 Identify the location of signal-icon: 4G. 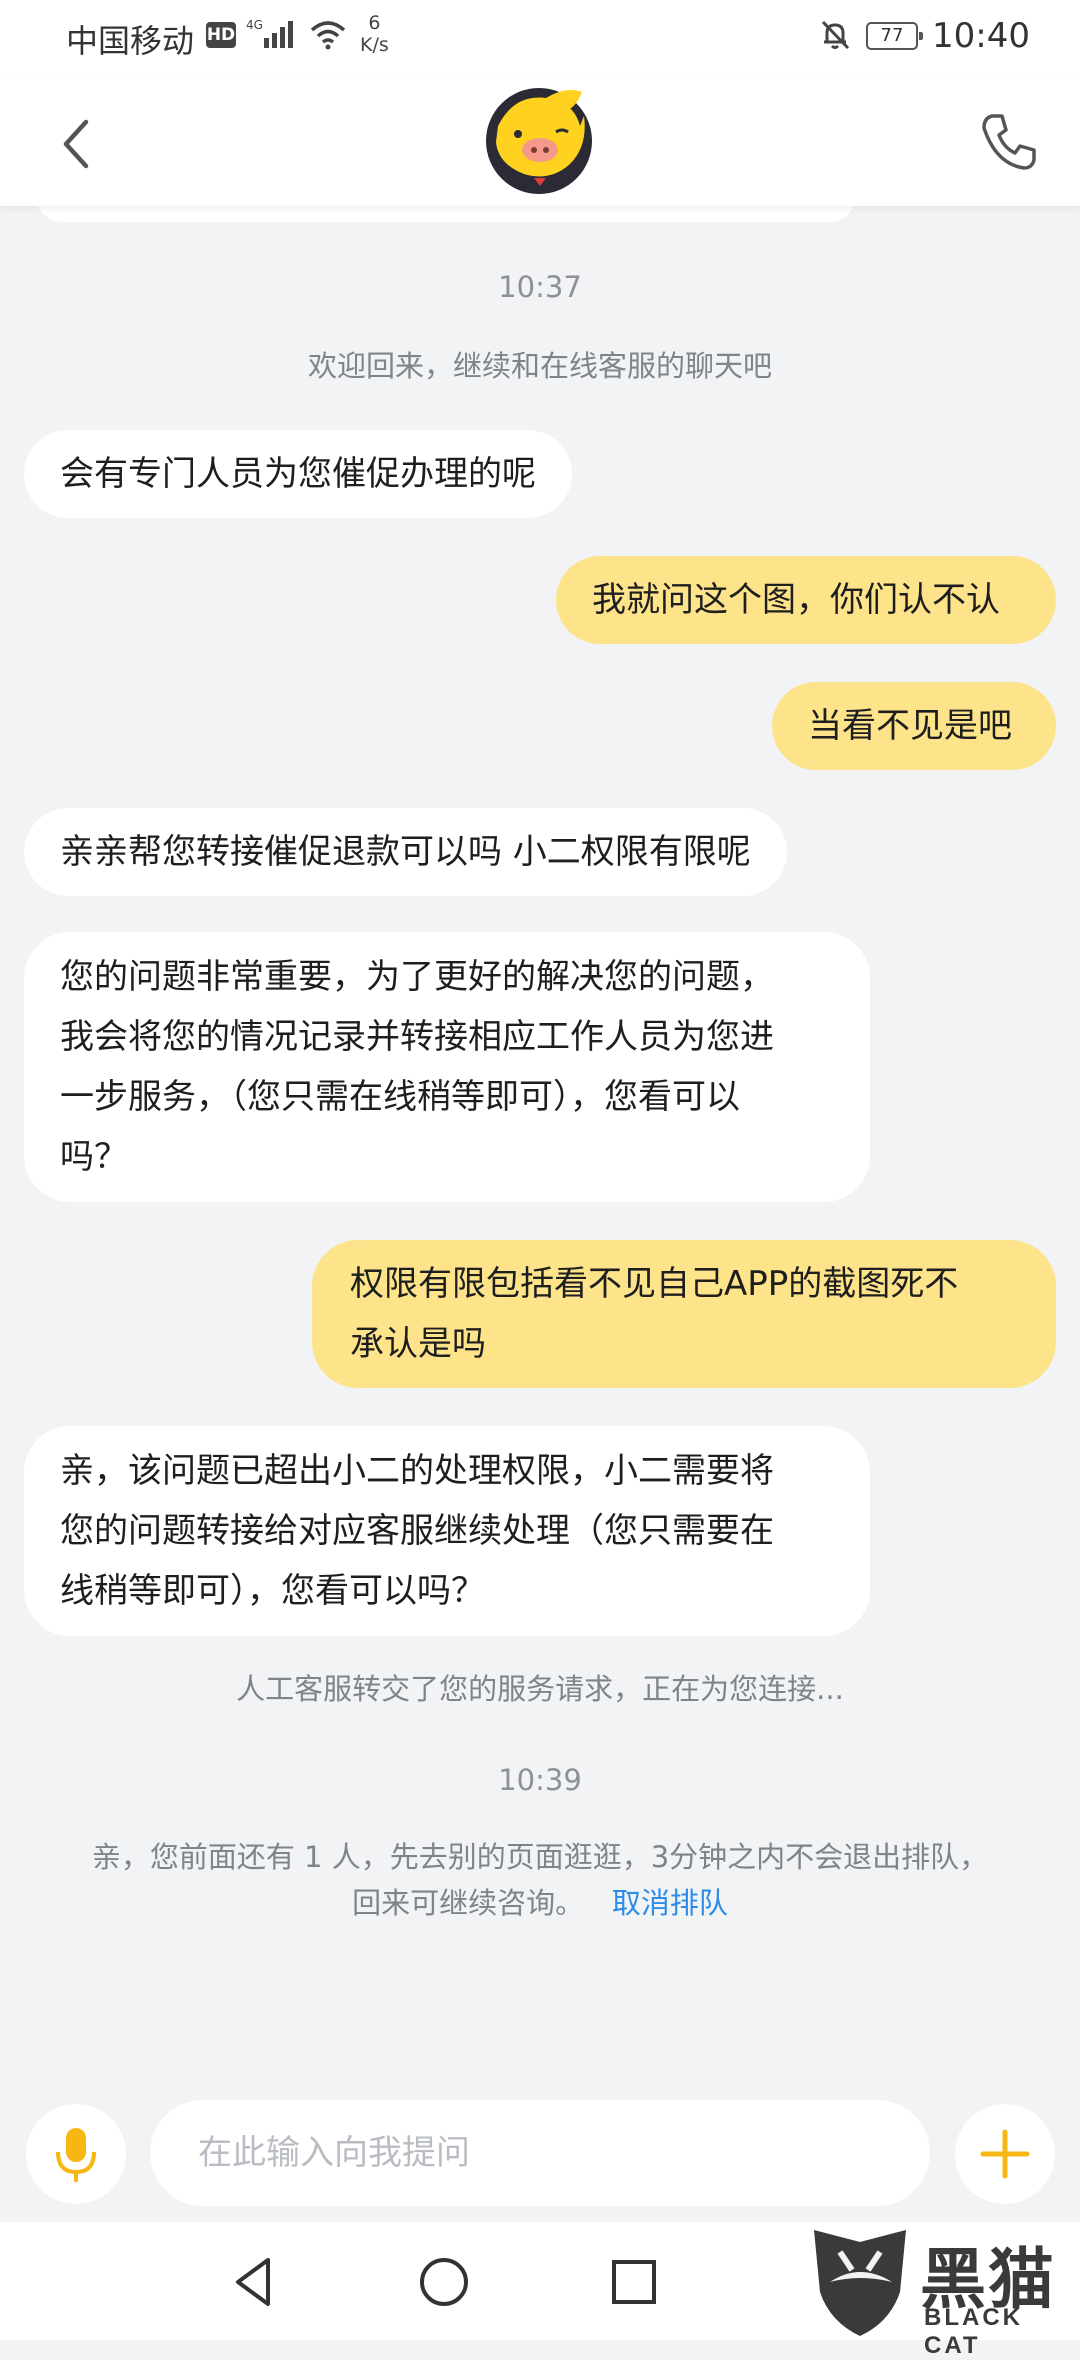
(269, 33).